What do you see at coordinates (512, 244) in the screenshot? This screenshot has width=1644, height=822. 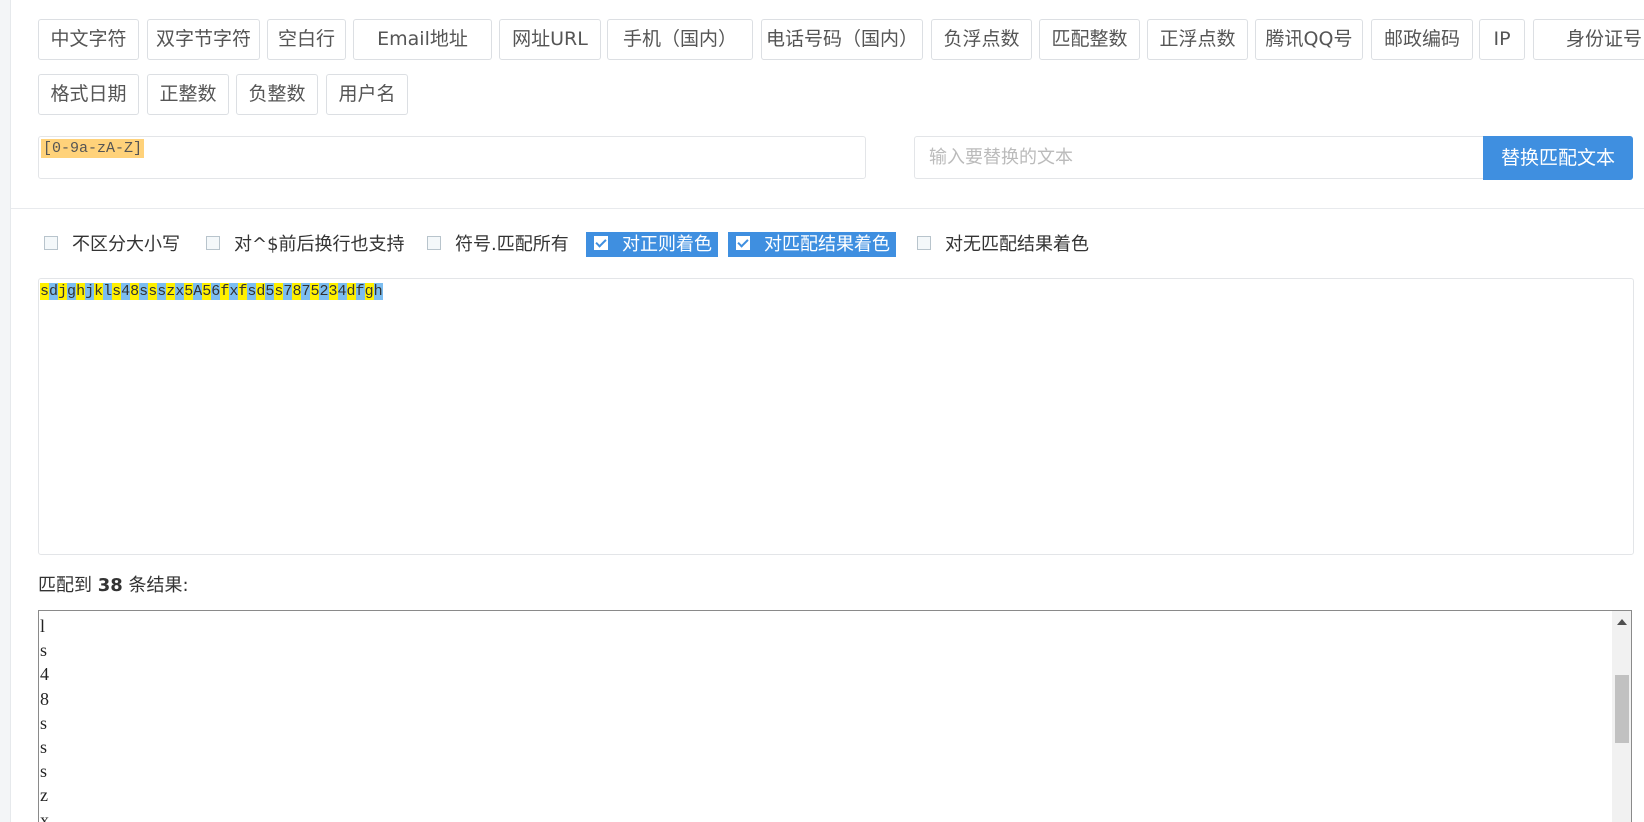 I see `option-label: 符号.匹配所有` at bounding box center [512, 244].